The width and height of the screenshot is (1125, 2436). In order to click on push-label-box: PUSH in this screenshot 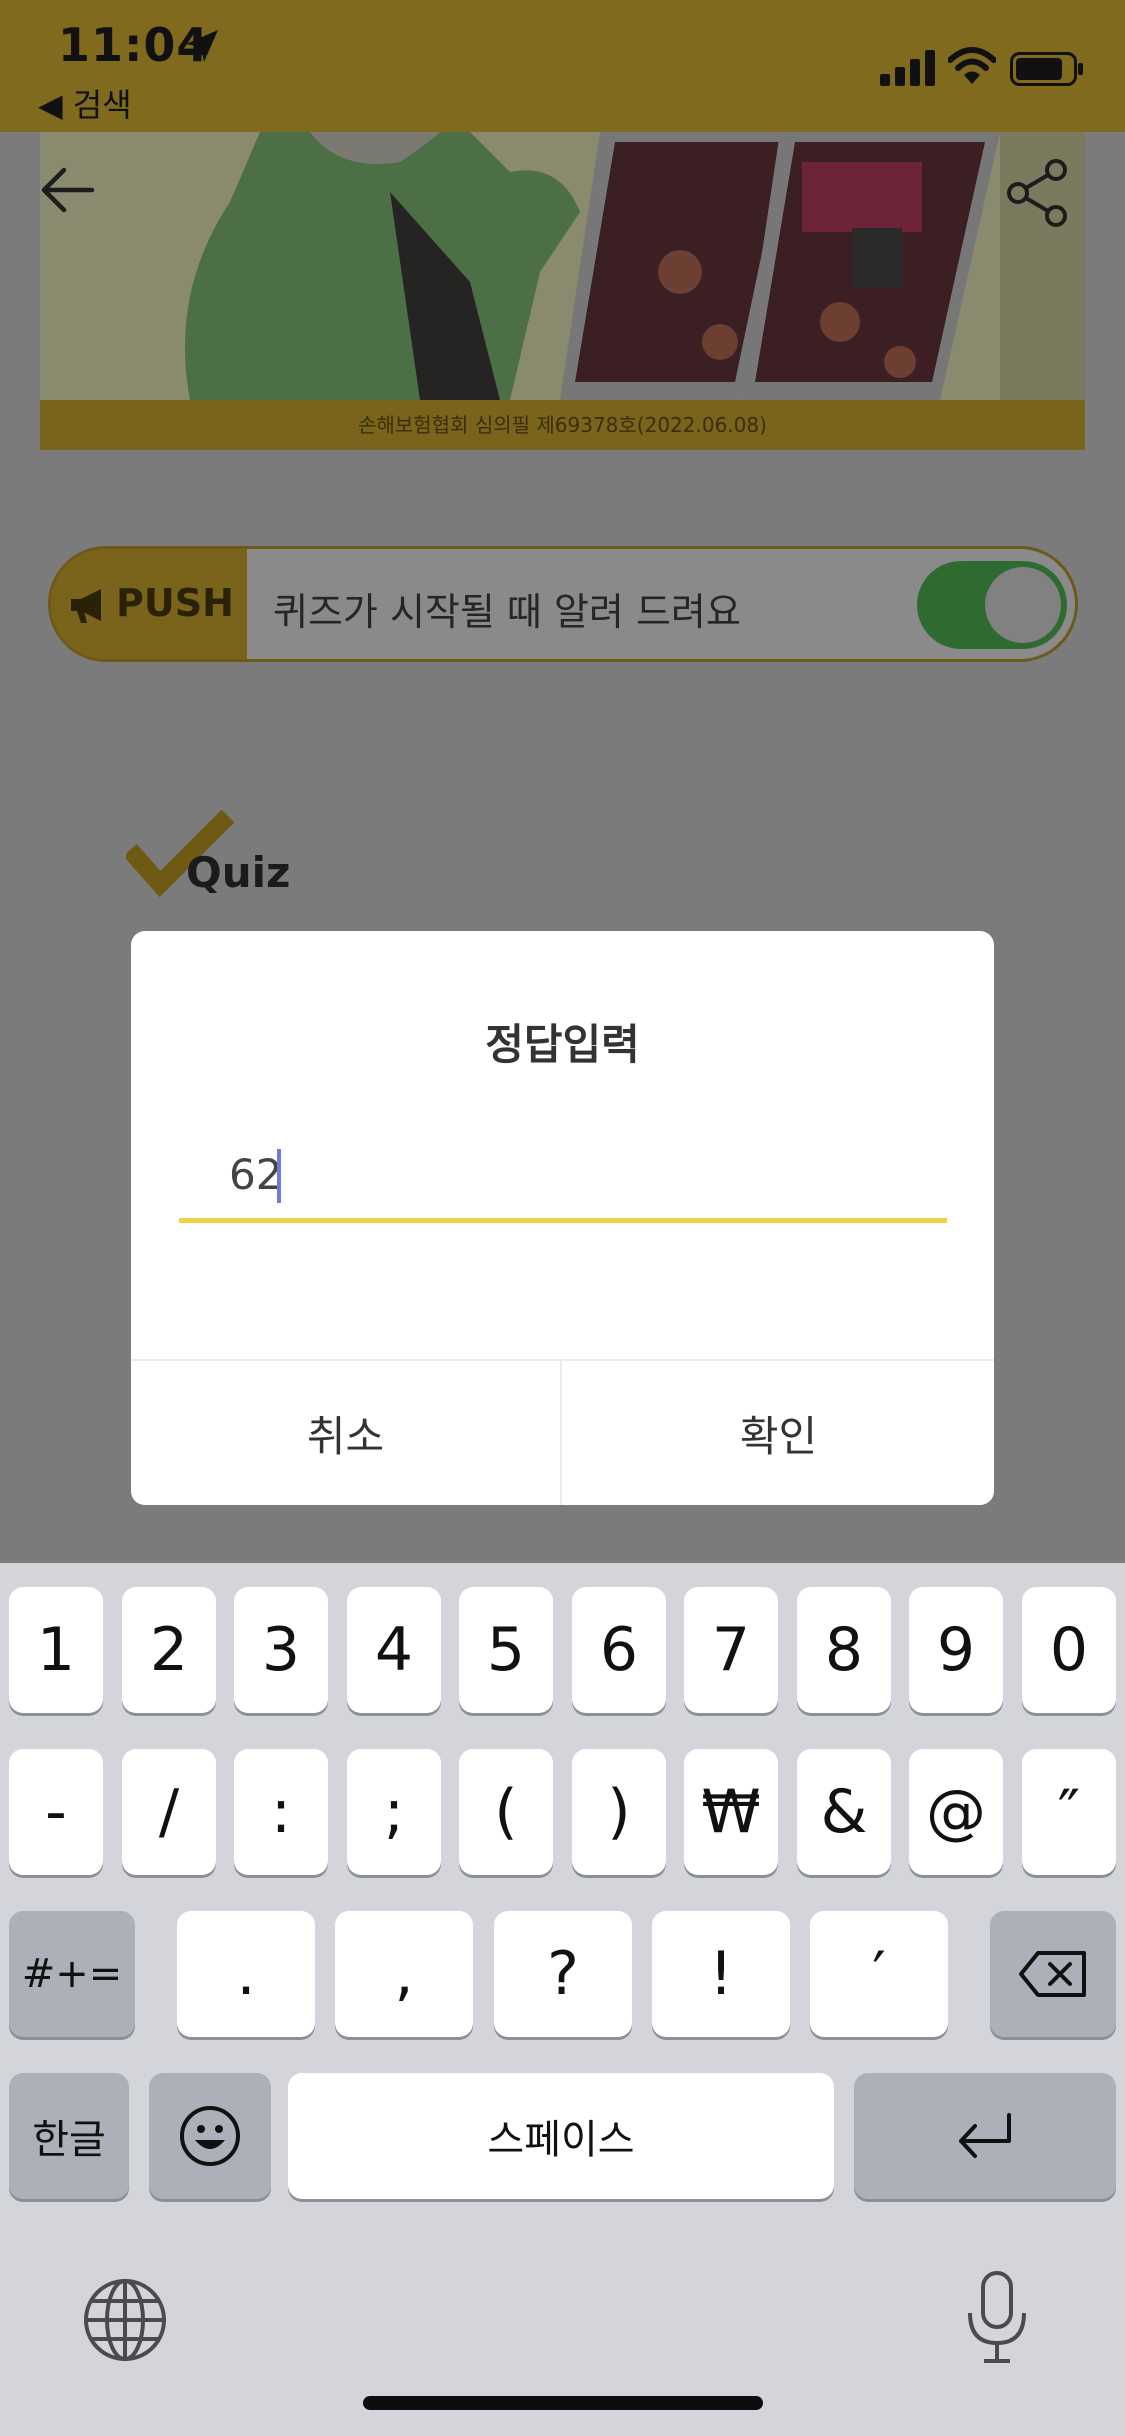, I will do `click(149, 604)`.